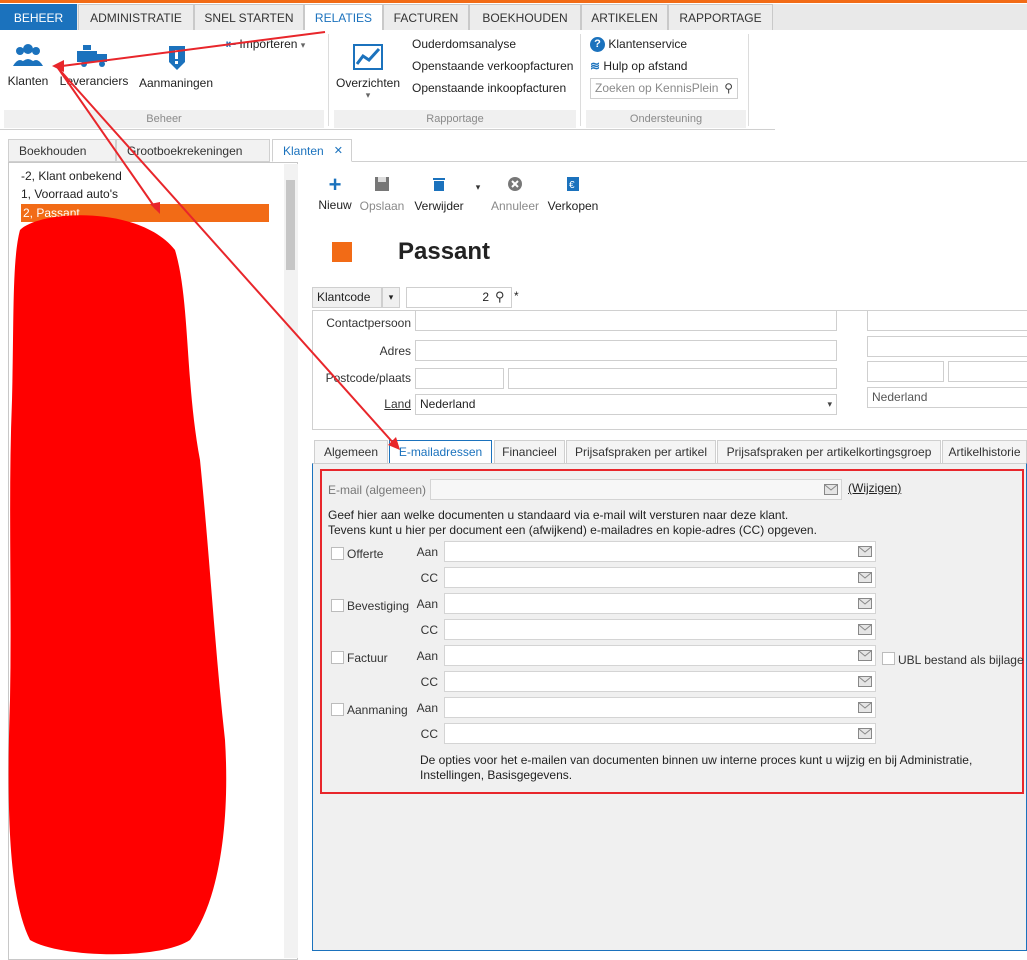 The image size is (1027, 960). I want to click on offerte-cc-input, so click(660, 577).